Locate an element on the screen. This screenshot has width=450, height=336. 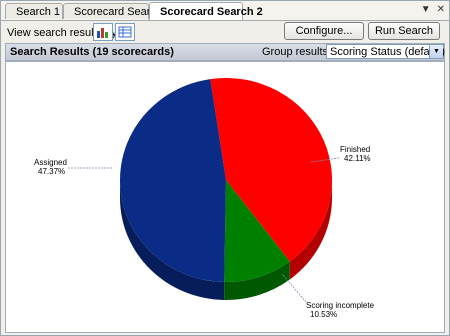
tab-scorecard-search-1: Scorecard Search 1 is located at coordinates (117, 11).